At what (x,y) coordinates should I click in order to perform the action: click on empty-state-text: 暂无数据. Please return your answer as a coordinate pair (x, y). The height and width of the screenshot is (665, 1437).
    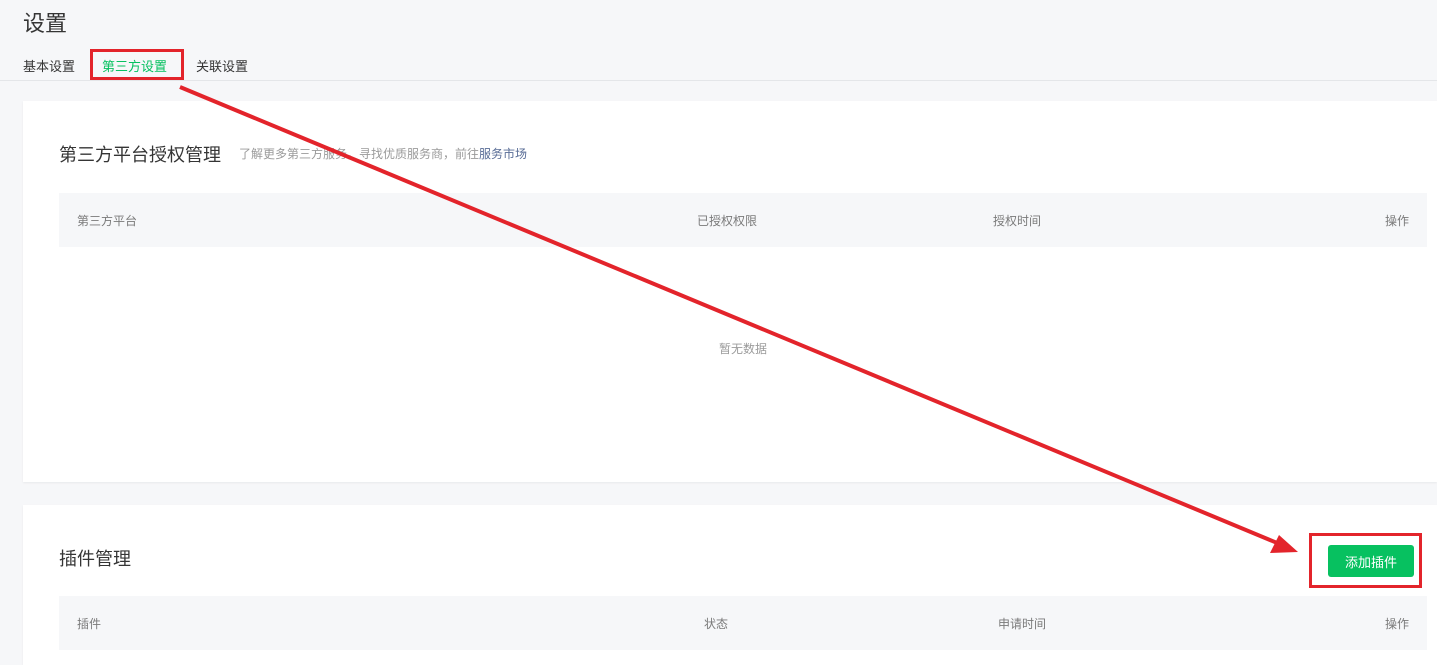
    Looking at the image, I should click on (730, 348).